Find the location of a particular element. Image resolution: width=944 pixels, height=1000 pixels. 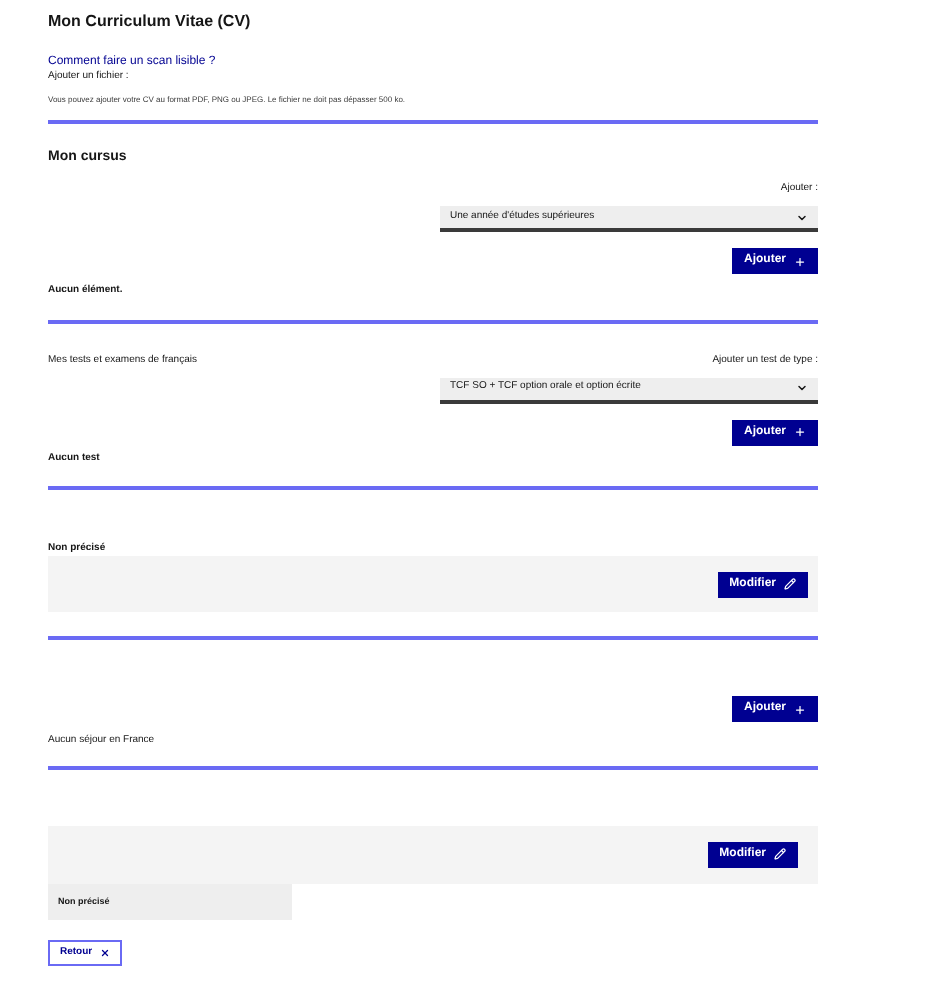

section-title: Mon Curriculum Vitae (CV) is located at coordinates (150, 21).